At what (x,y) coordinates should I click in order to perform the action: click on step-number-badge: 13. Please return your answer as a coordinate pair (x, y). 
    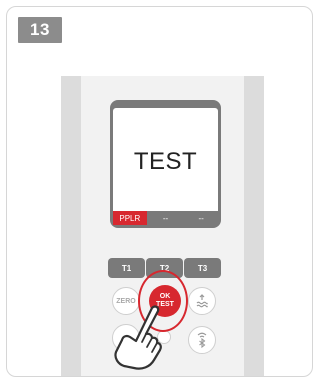
    Looking at the image, I should click on (40, 30).